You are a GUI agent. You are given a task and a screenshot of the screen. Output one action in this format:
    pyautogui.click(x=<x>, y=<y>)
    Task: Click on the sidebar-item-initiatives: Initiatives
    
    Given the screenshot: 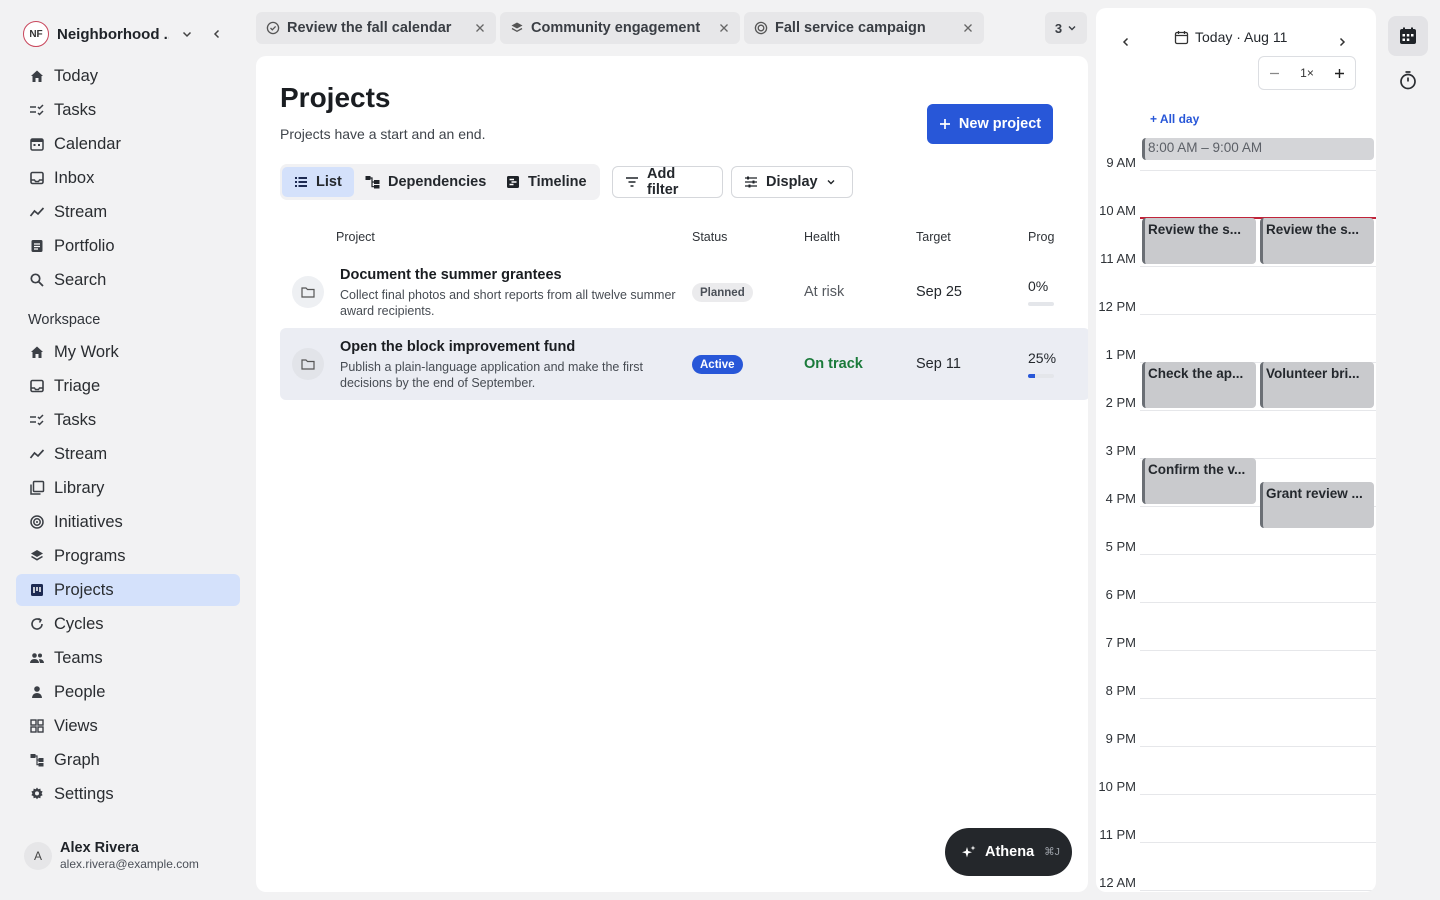 What is the action you would take?
    pyautogui.click(x=128, y=522)
    